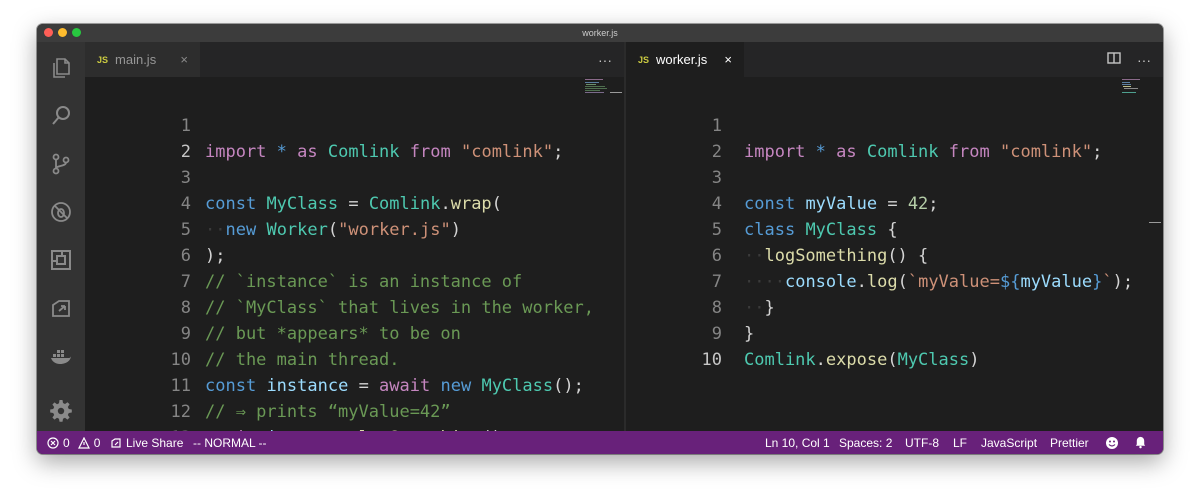 The height and width of the screenshot is (502, 1200). Describe the element at coordinates (960, 442) in the screenshot. I see `eol-selector: LF` at that location.